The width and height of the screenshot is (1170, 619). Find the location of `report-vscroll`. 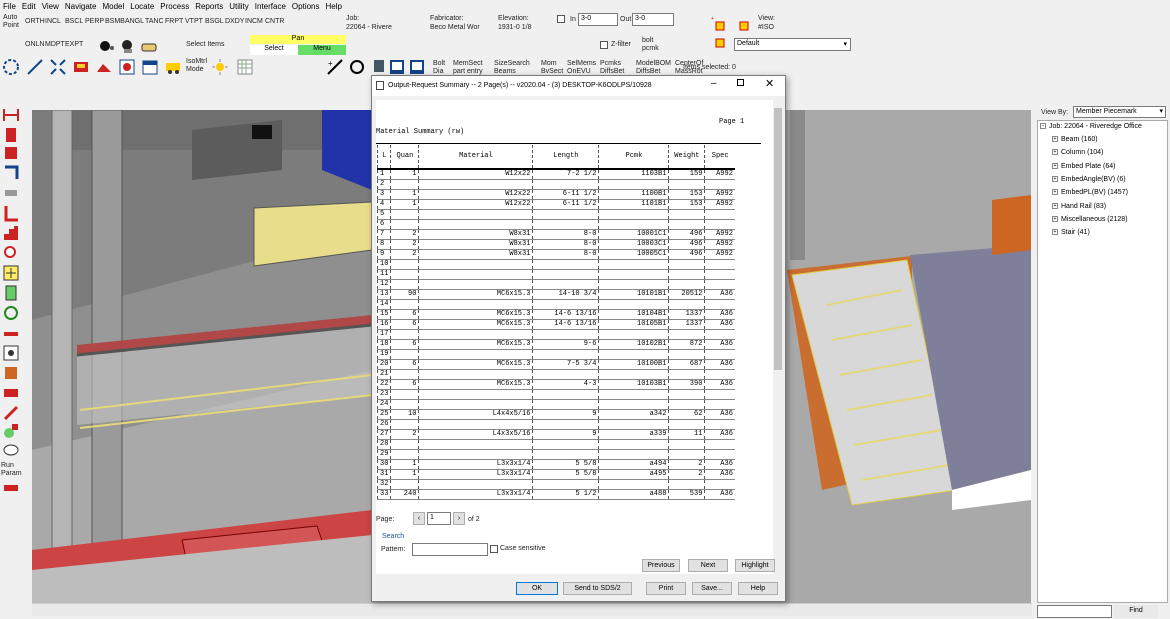

report-vscroll is located at coordinates (778, 337).